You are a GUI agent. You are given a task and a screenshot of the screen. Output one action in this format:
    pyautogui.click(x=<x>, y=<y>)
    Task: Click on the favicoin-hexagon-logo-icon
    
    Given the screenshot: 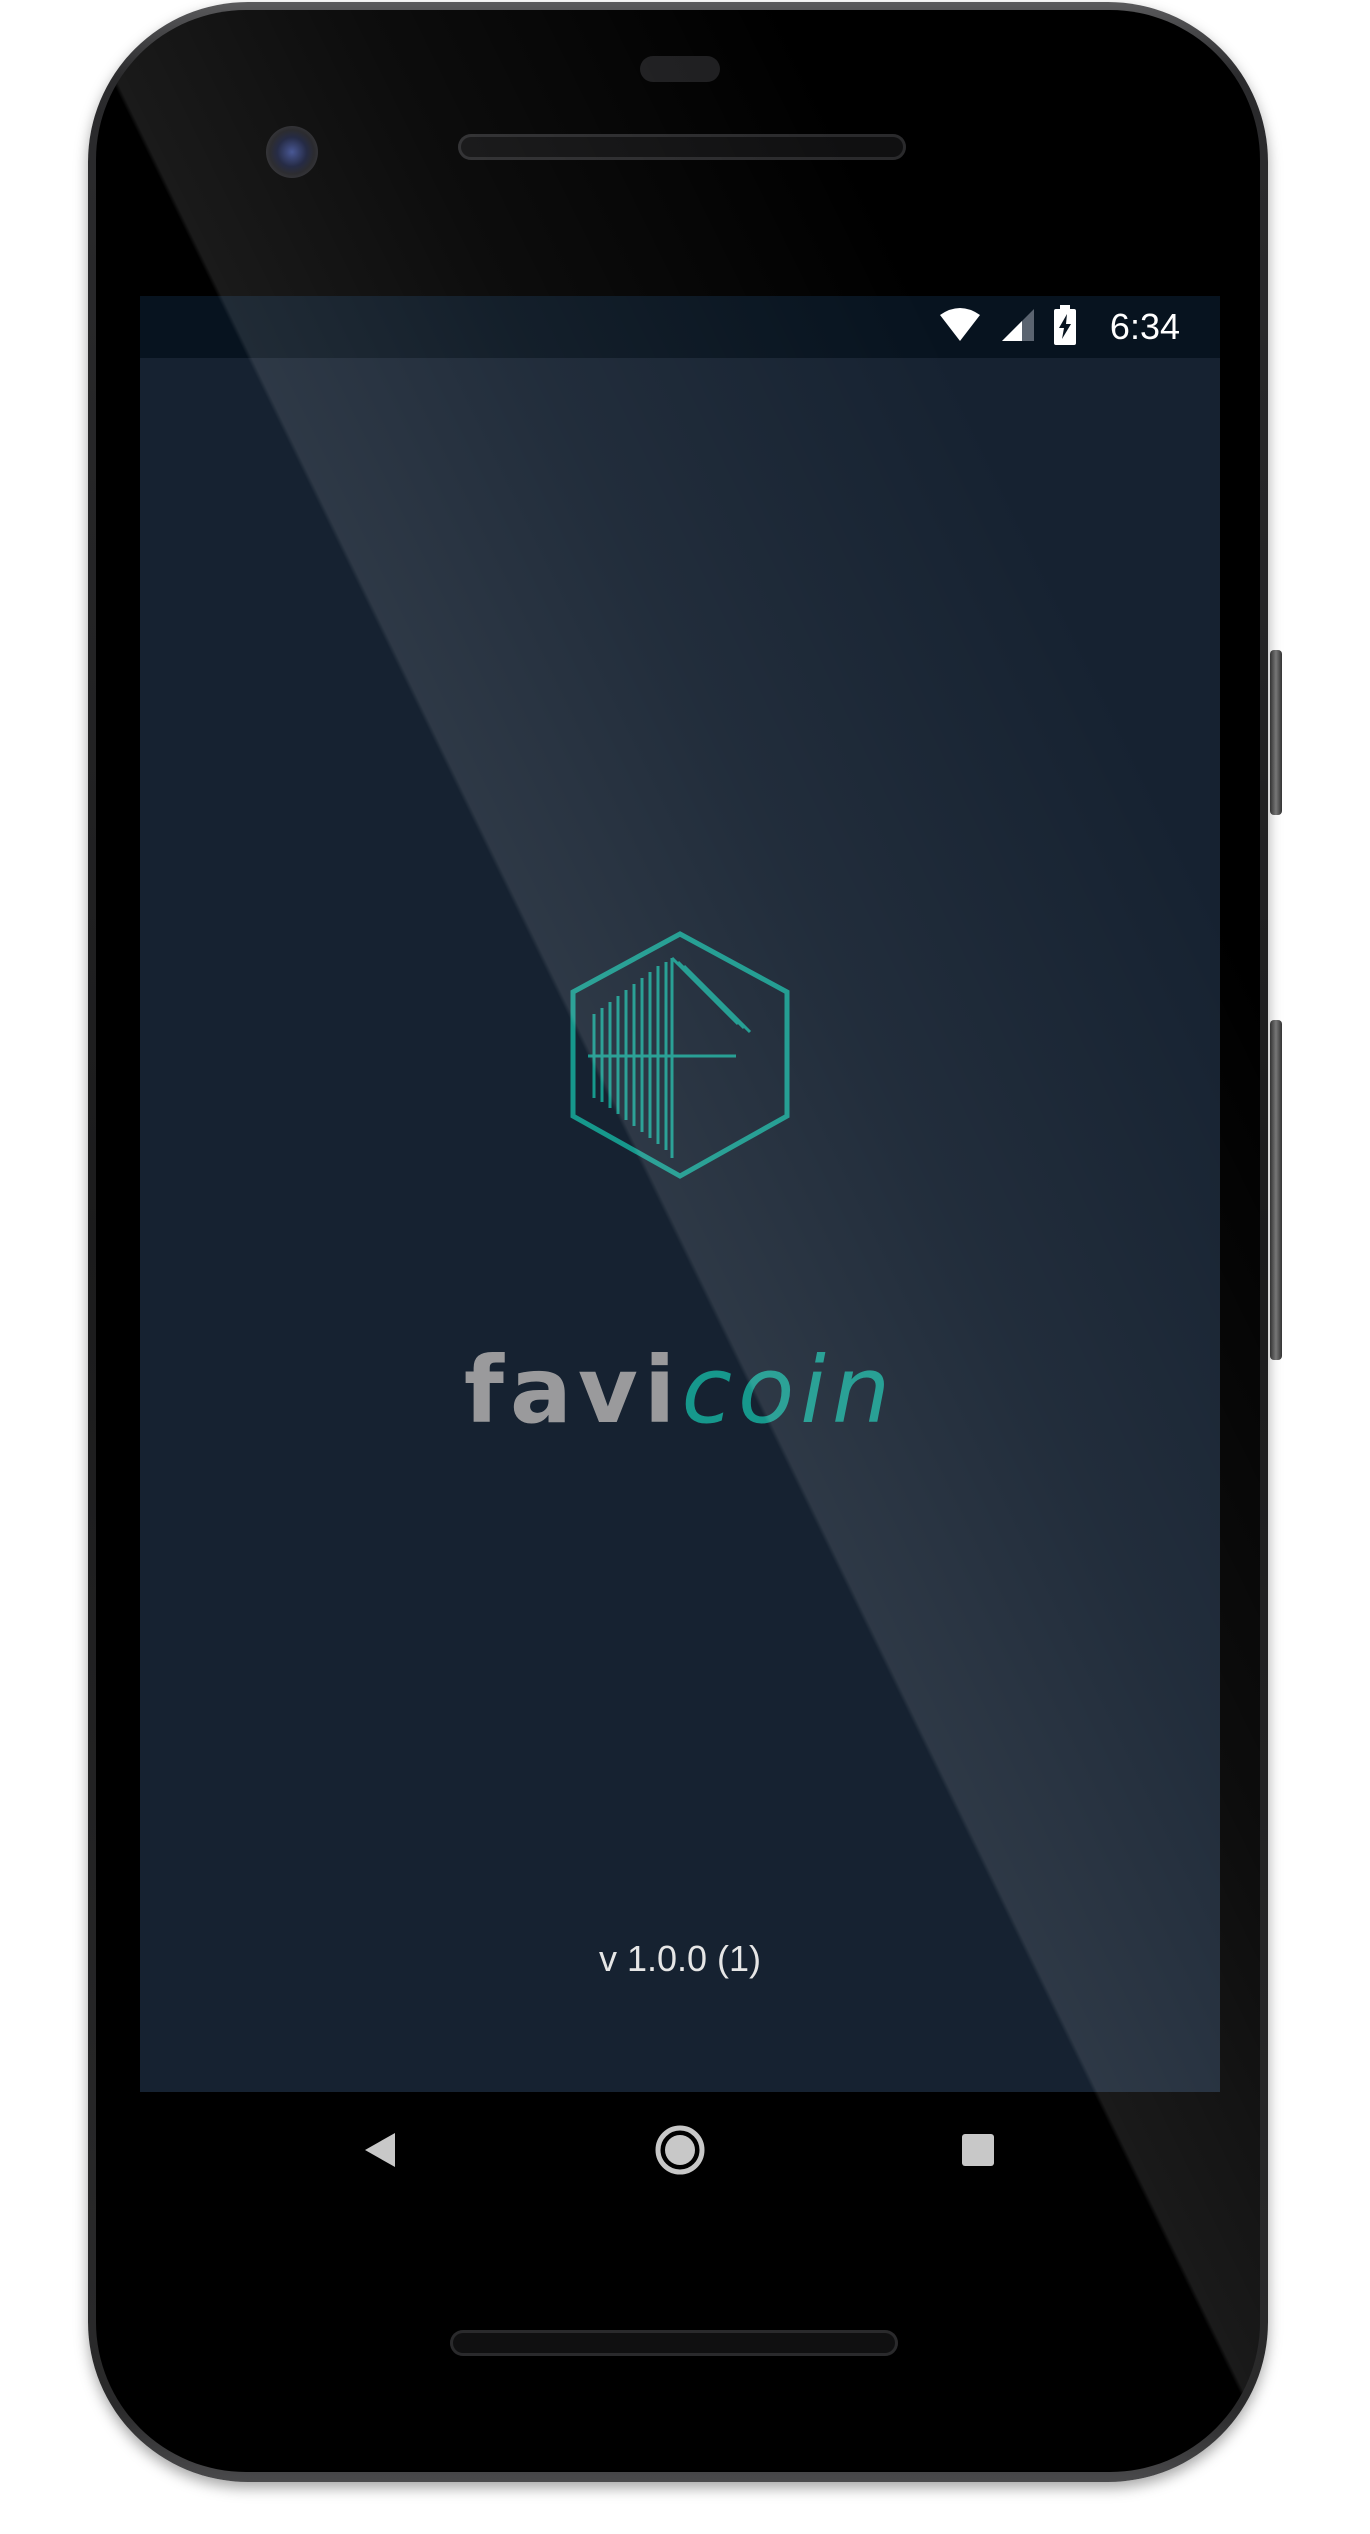 What is the action you would take?
    pyautogui.click(x=680, y=1056)
    